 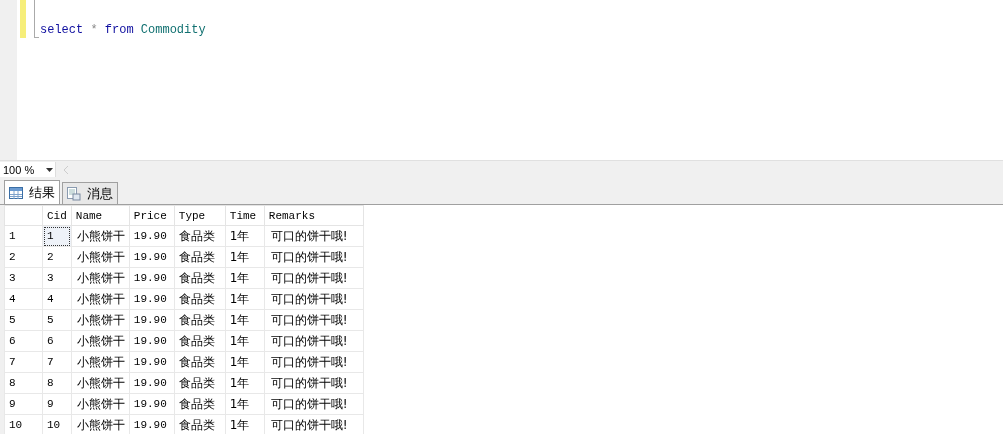 What do you see at coordinates (66, 169) in the screenshot?
I see `scroll-left-icon` at bounding box center [66, 169].